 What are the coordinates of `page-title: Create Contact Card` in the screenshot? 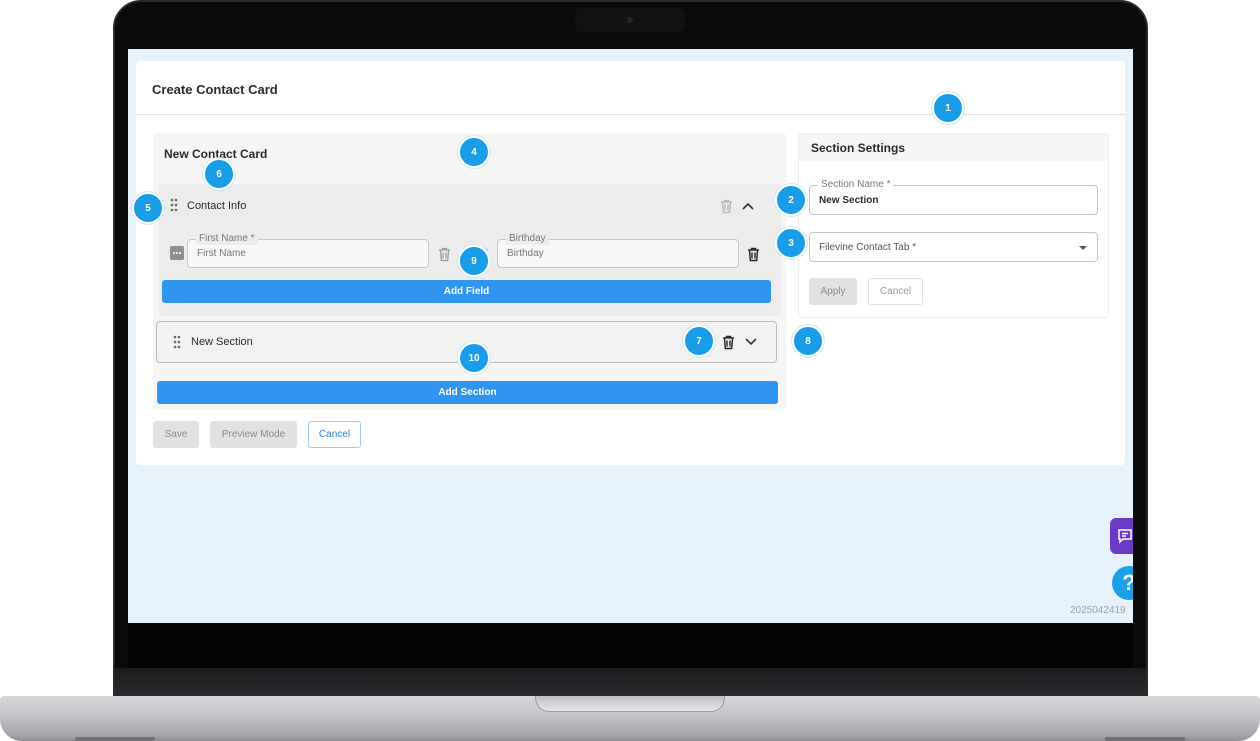 It's located at (215, 89).